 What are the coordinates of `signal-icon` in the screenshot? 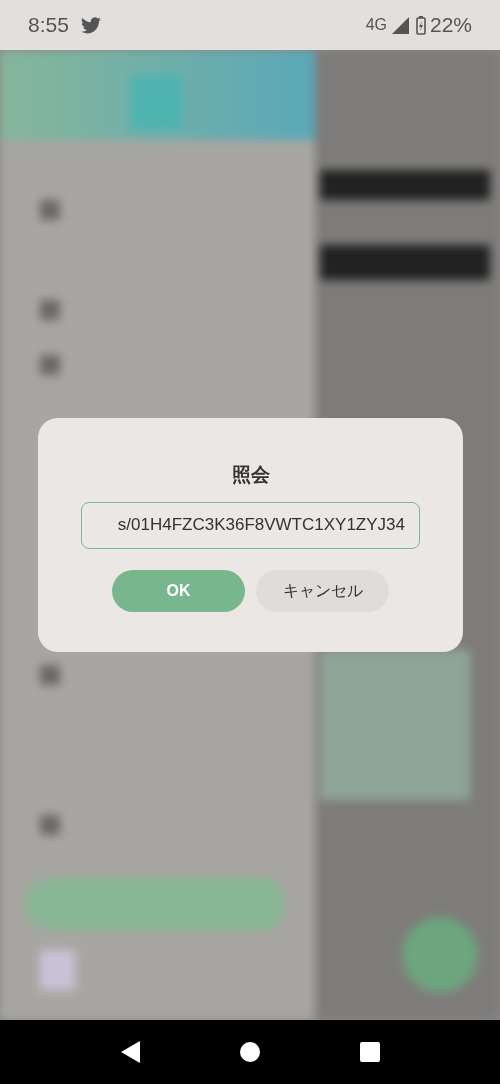 It's located at (400, 25).